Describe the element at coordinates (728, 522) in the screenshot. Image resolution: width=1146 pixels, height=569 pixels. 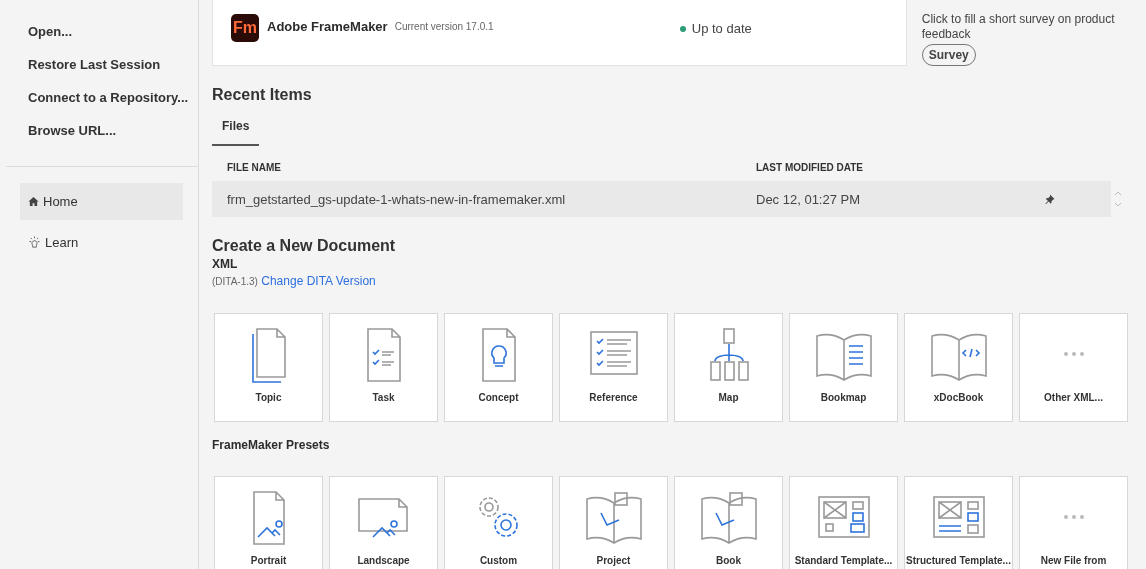
I see `document-type-tile: Book` at that location.